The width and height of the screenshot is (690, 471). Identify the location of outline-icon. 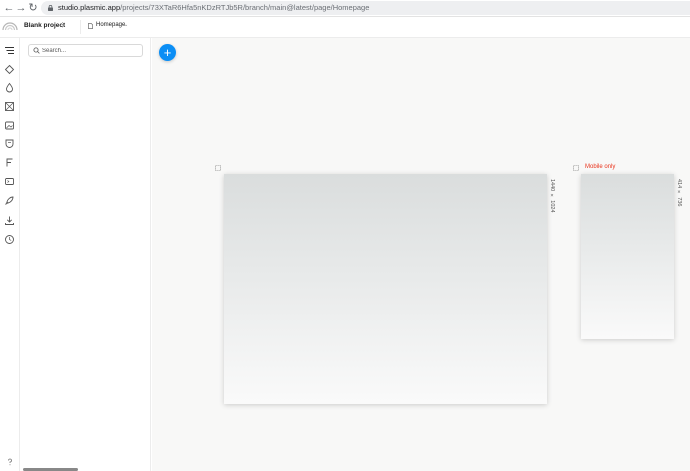
(9, 50).